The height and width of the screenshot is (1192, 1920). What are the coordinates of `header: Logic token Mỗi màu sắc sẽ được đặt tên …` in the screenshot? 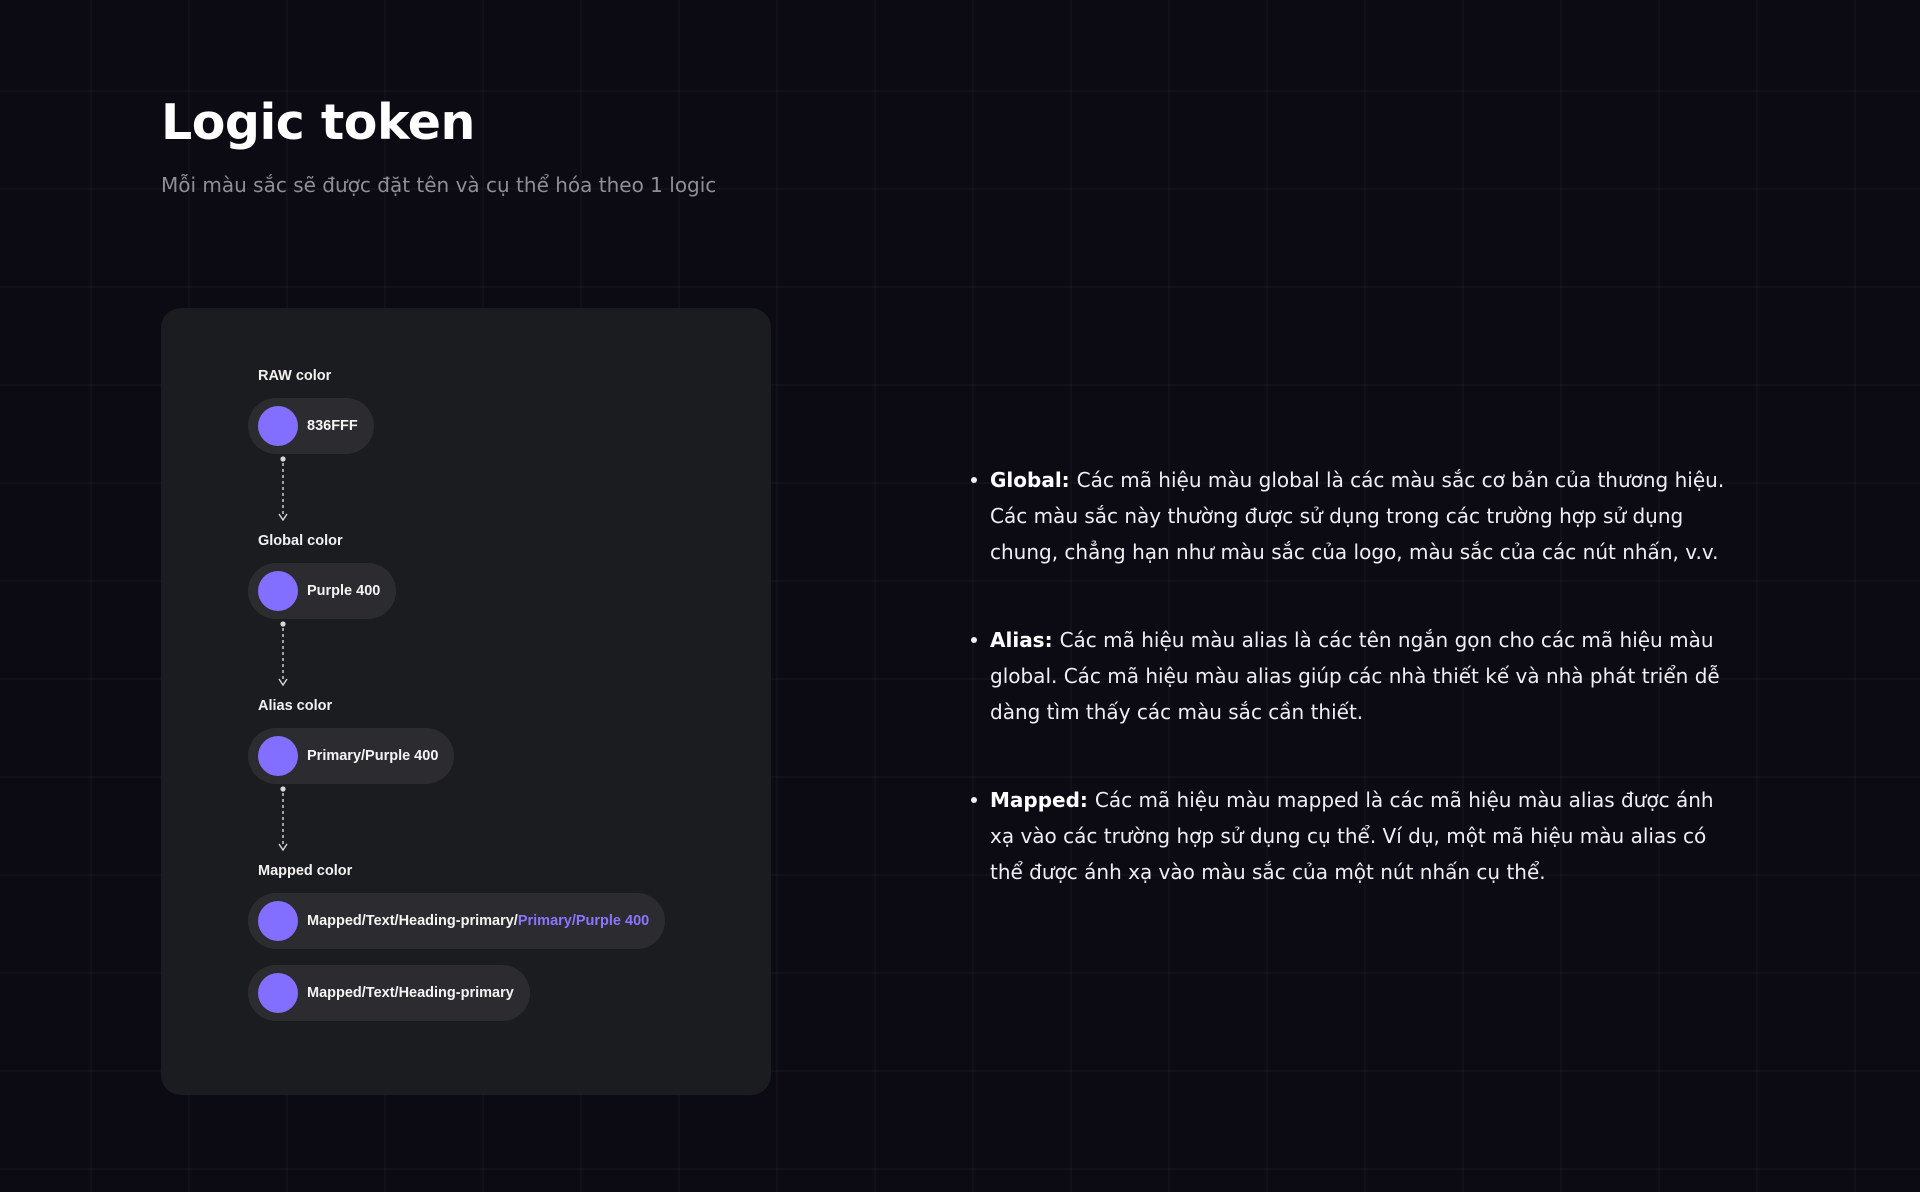 It's located at (438, 145).